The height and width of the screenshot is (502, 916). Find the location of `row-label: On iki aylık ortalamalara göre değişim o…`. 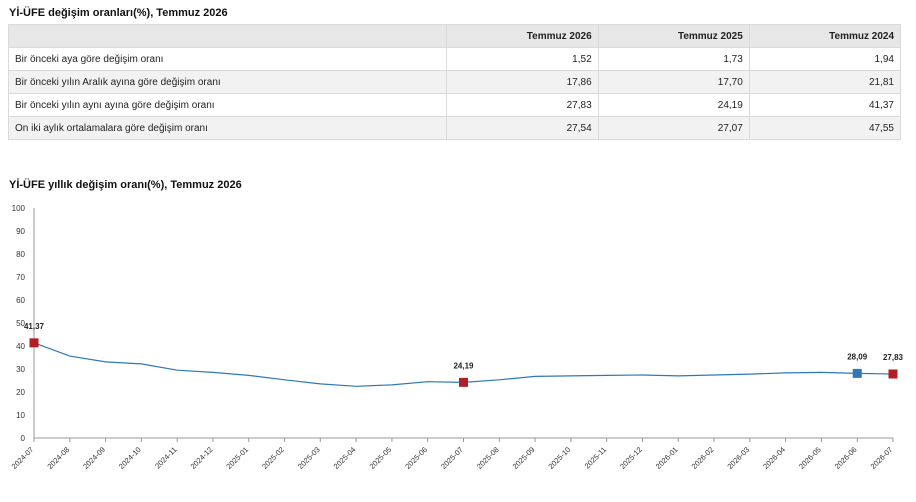

row-label: On iki aylık ortalamalara göre değişim o… is located at coordinates (227, 128).